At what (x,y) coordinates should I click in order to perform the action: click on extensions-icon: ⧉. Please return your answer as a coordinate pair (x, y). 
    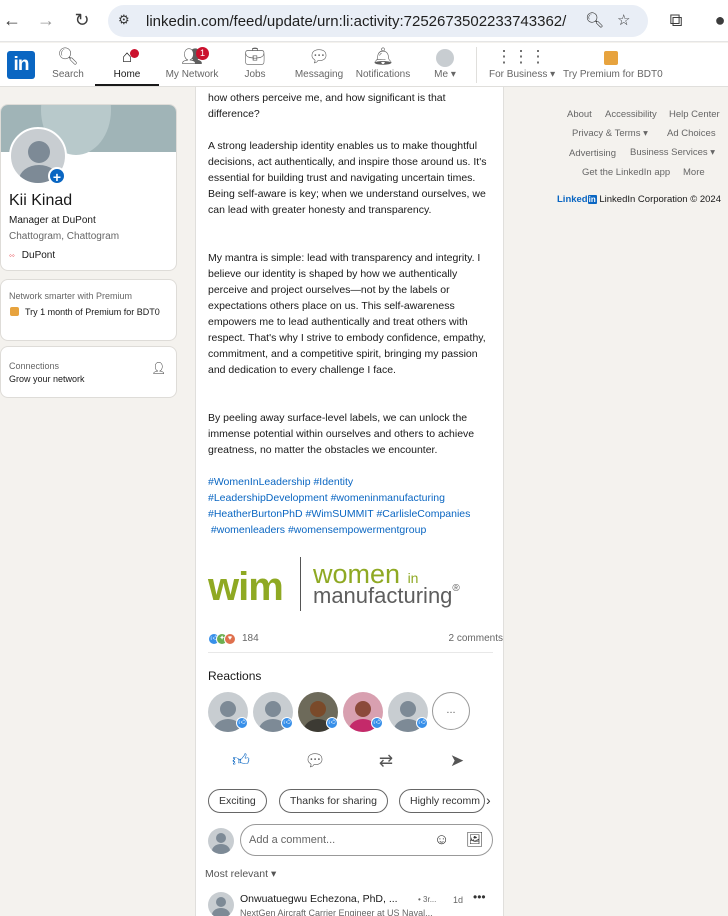
    Looking at the image, I should click on (676, 21).